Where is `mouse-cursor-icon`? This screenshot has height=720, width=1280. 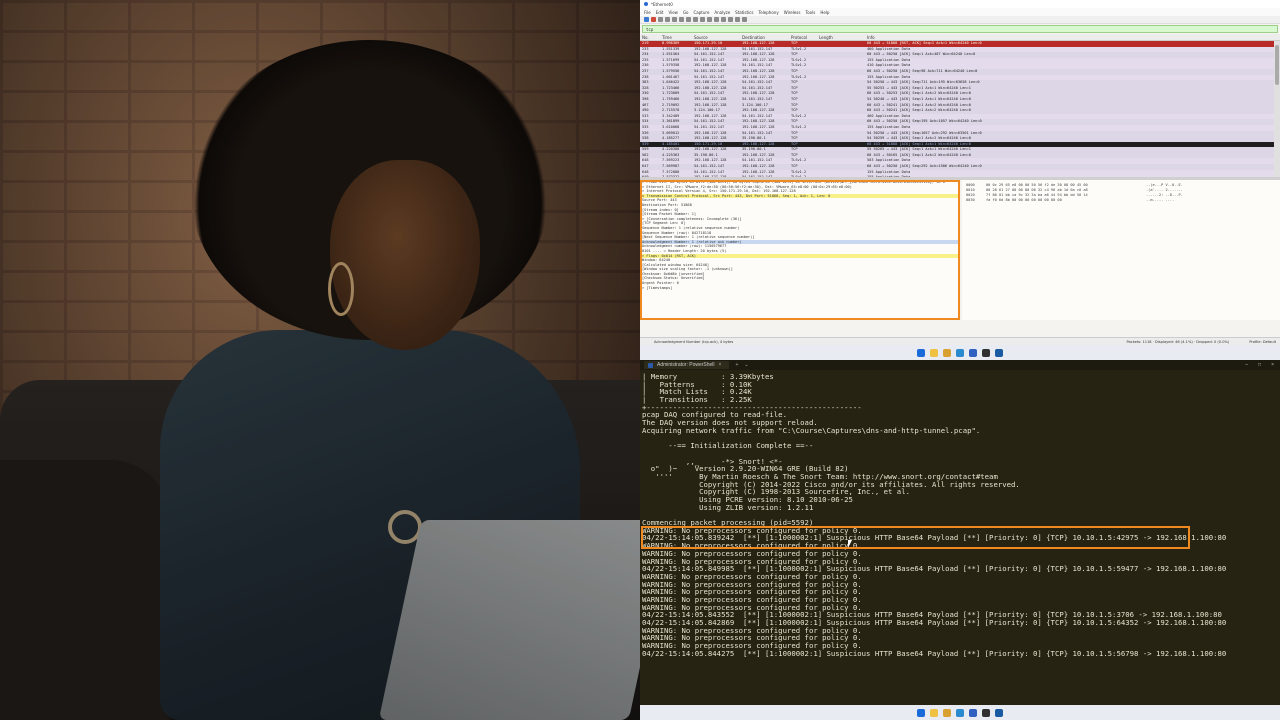 mouse-cursor-icon is located at coordinates (850, 544).